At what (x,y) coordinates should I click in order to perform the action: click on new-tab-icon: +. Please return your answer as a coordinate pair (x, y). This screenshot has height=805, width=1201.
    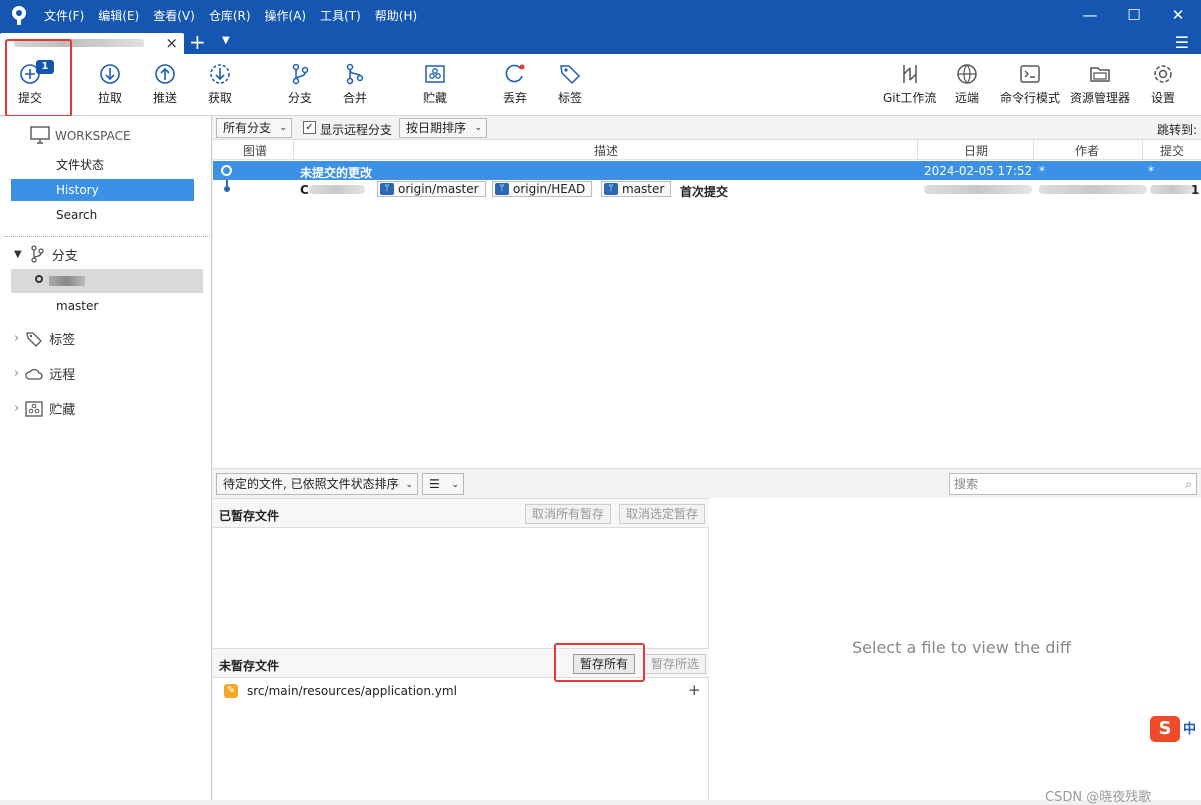
    Looking at the image, I should click on (197, 42).